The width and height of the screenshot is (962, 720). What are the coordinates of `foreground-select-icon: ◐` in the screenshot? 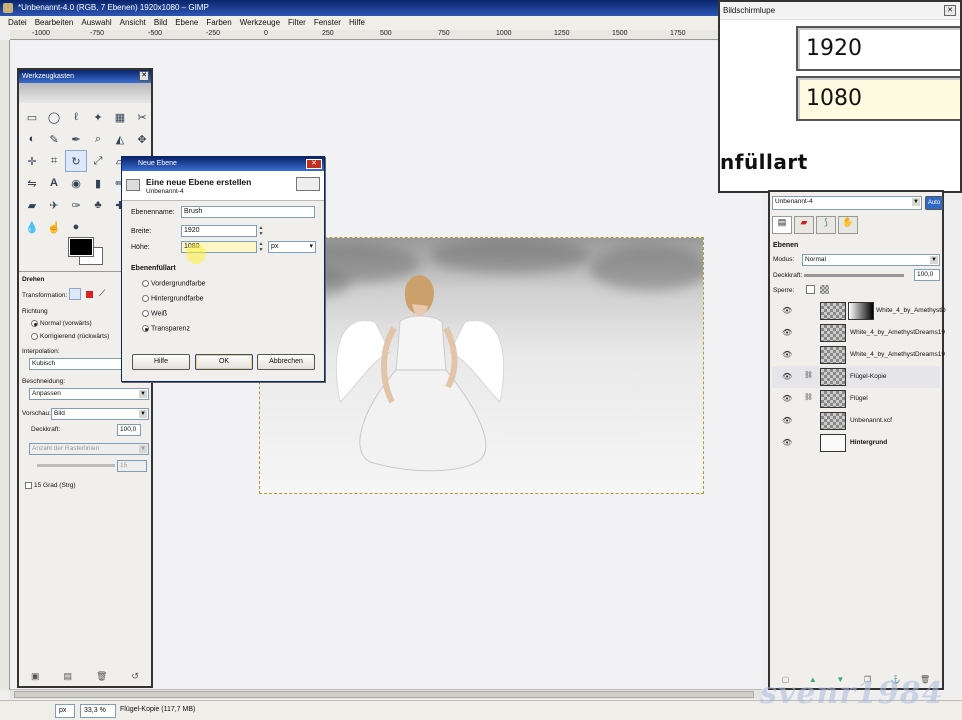 It's located at (32, 139).